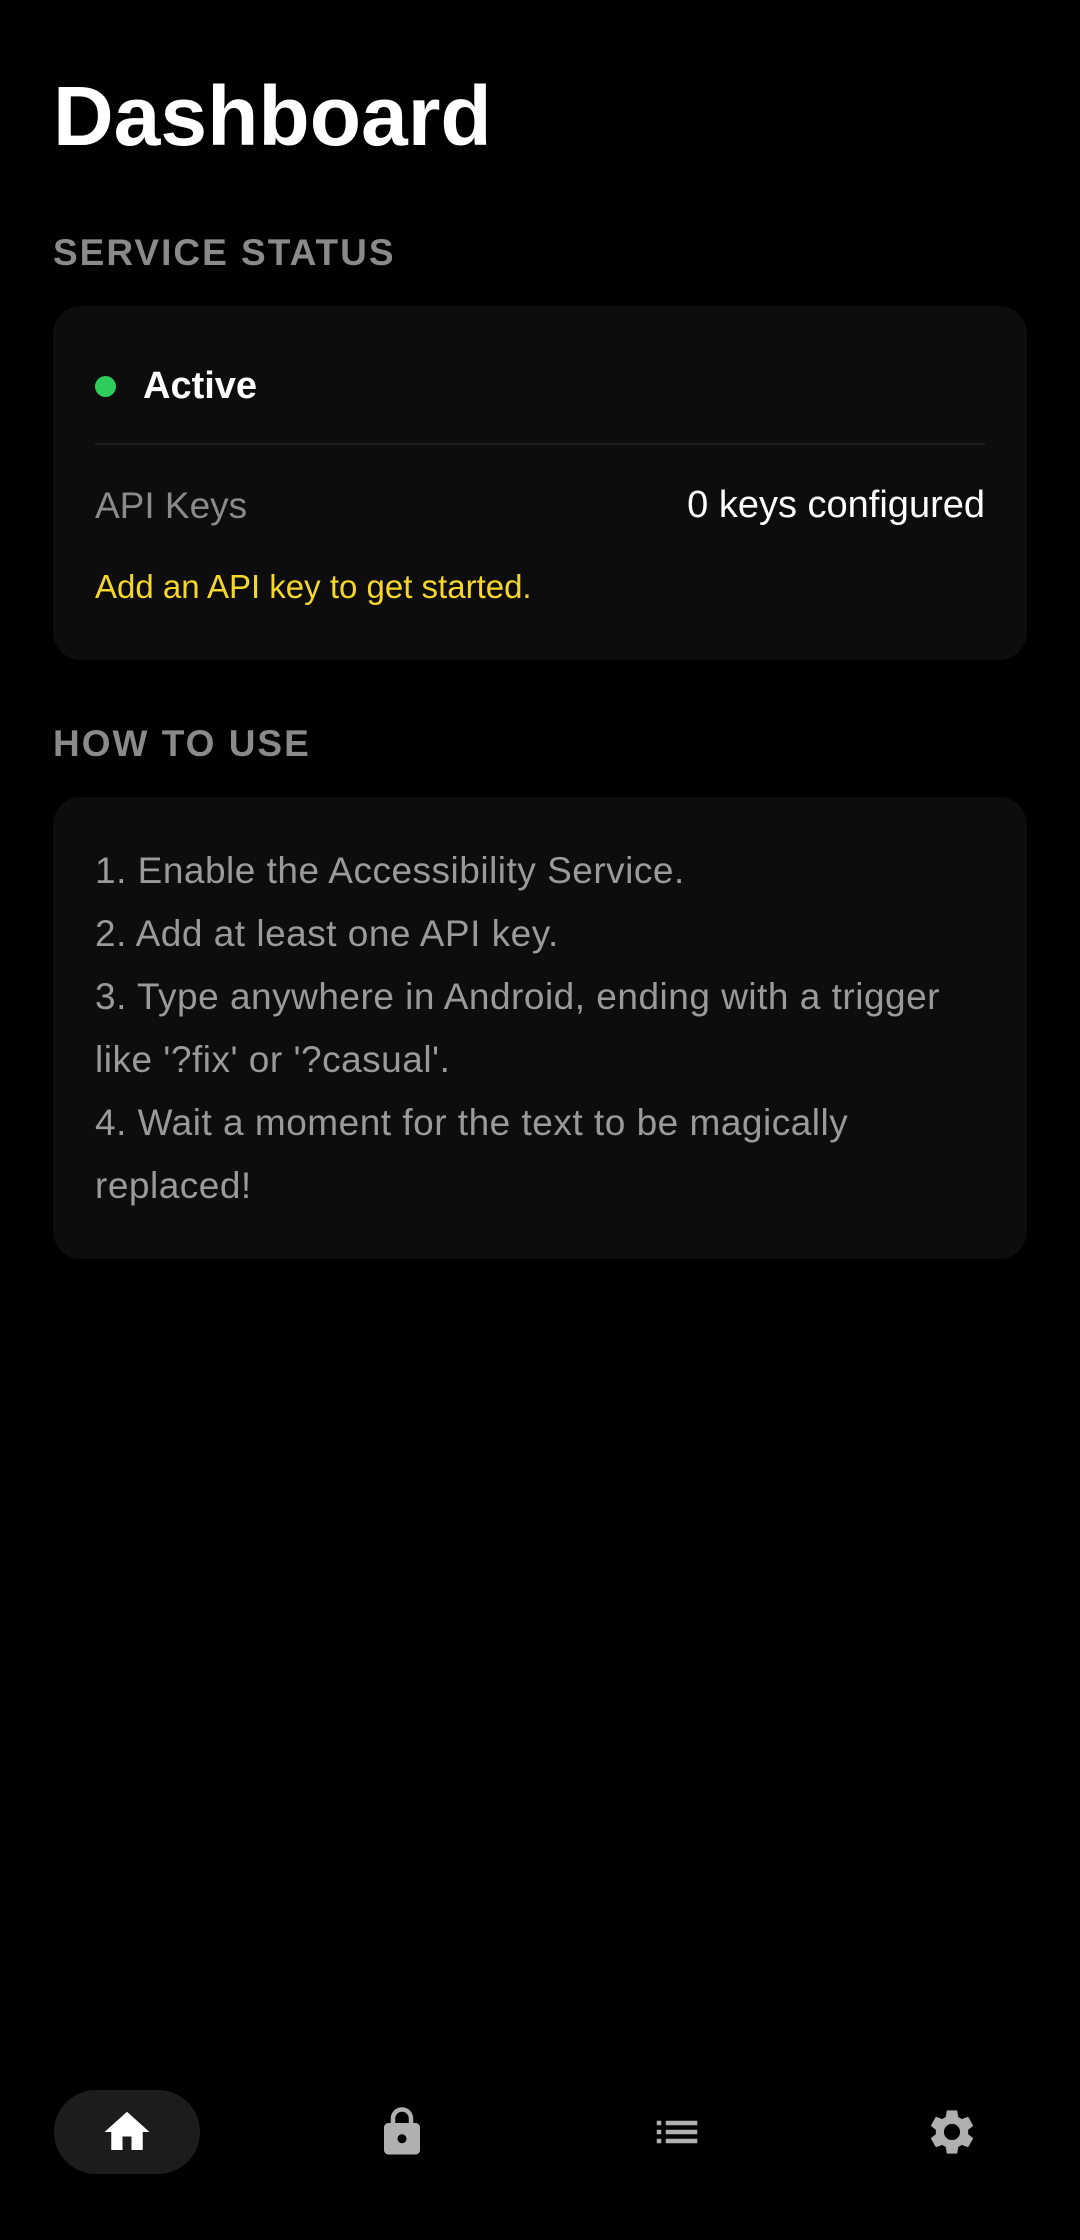 The height and width of the screenshot is (2240, 1080). What do you see at coordinates (836, 505) in the screenshot?
I see `api-keys-count: 0 keys configured` at bounding box center [836, 505].